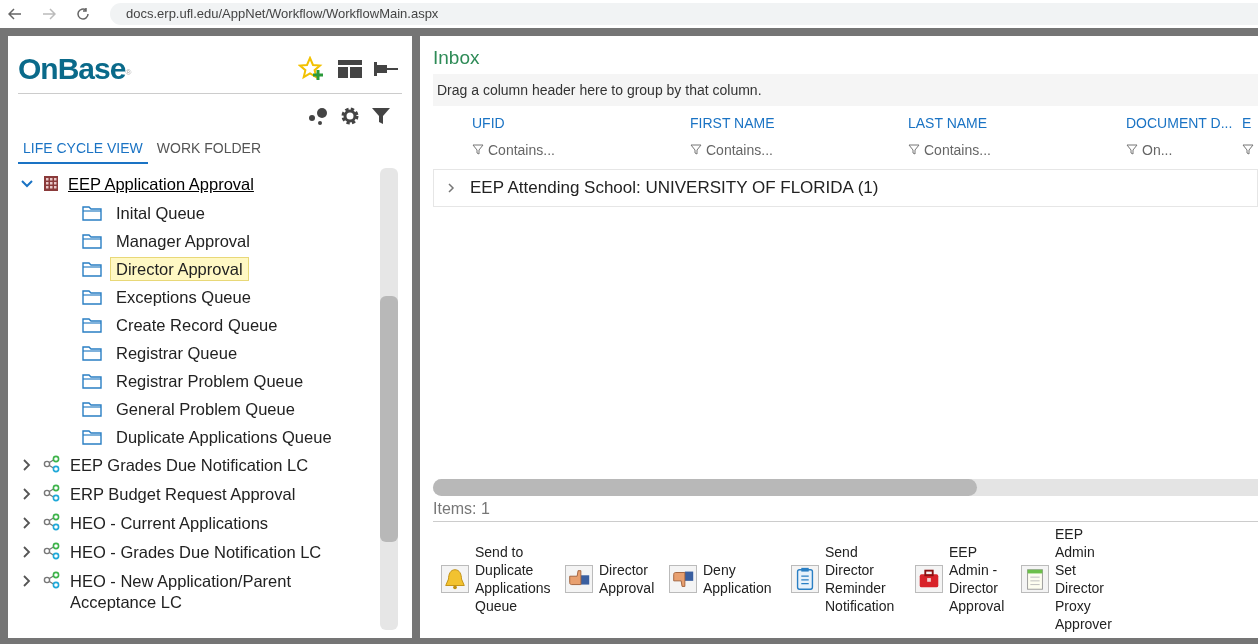 Image resolution: width=1258 pixels, height=644 pixels. What do you see at coordinates (350, 116) in the screenshot?
I see `settings-icon` at bounding box center [350, 116].